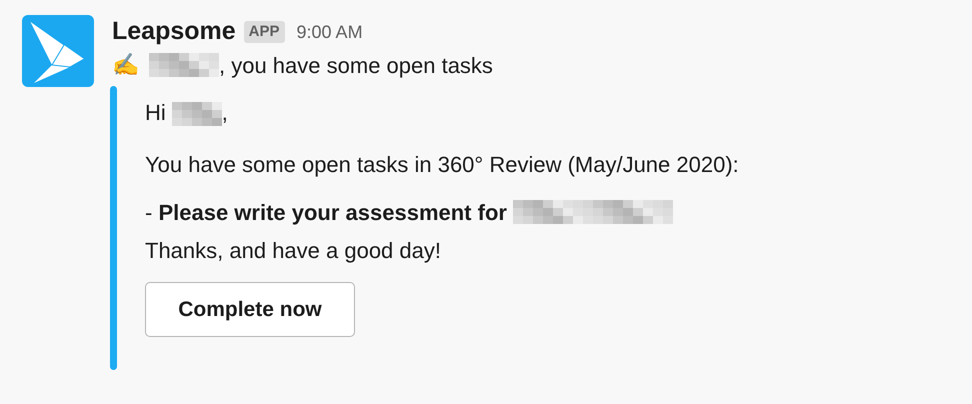 Image resolution: width=972 pixels, height=404 pixels. Describe the element at coordinates (329, 32) in the screenshot. I see `timestamp: 9:00 AM` at that location.